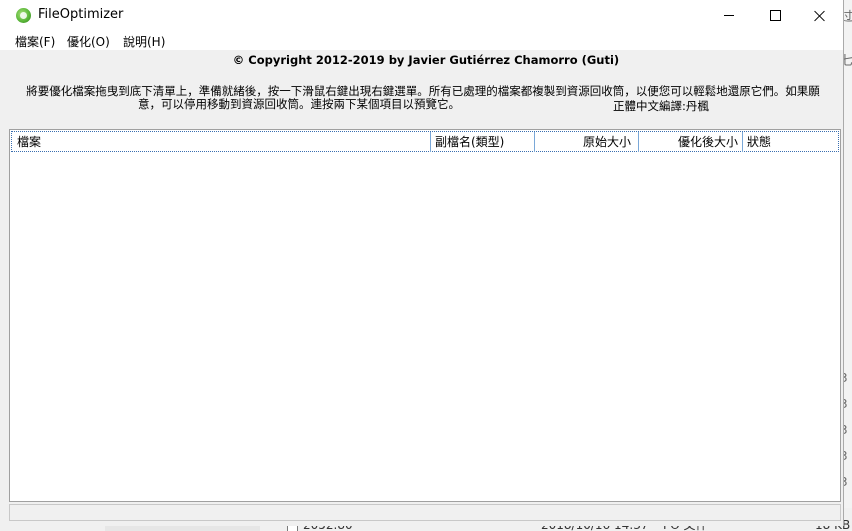 The height and width of the screenshot is (531, 852). Describe the element at coordinates (469, 142) in the screenshot. I see `column-header-extension: 副檔名(類型)` at that location.